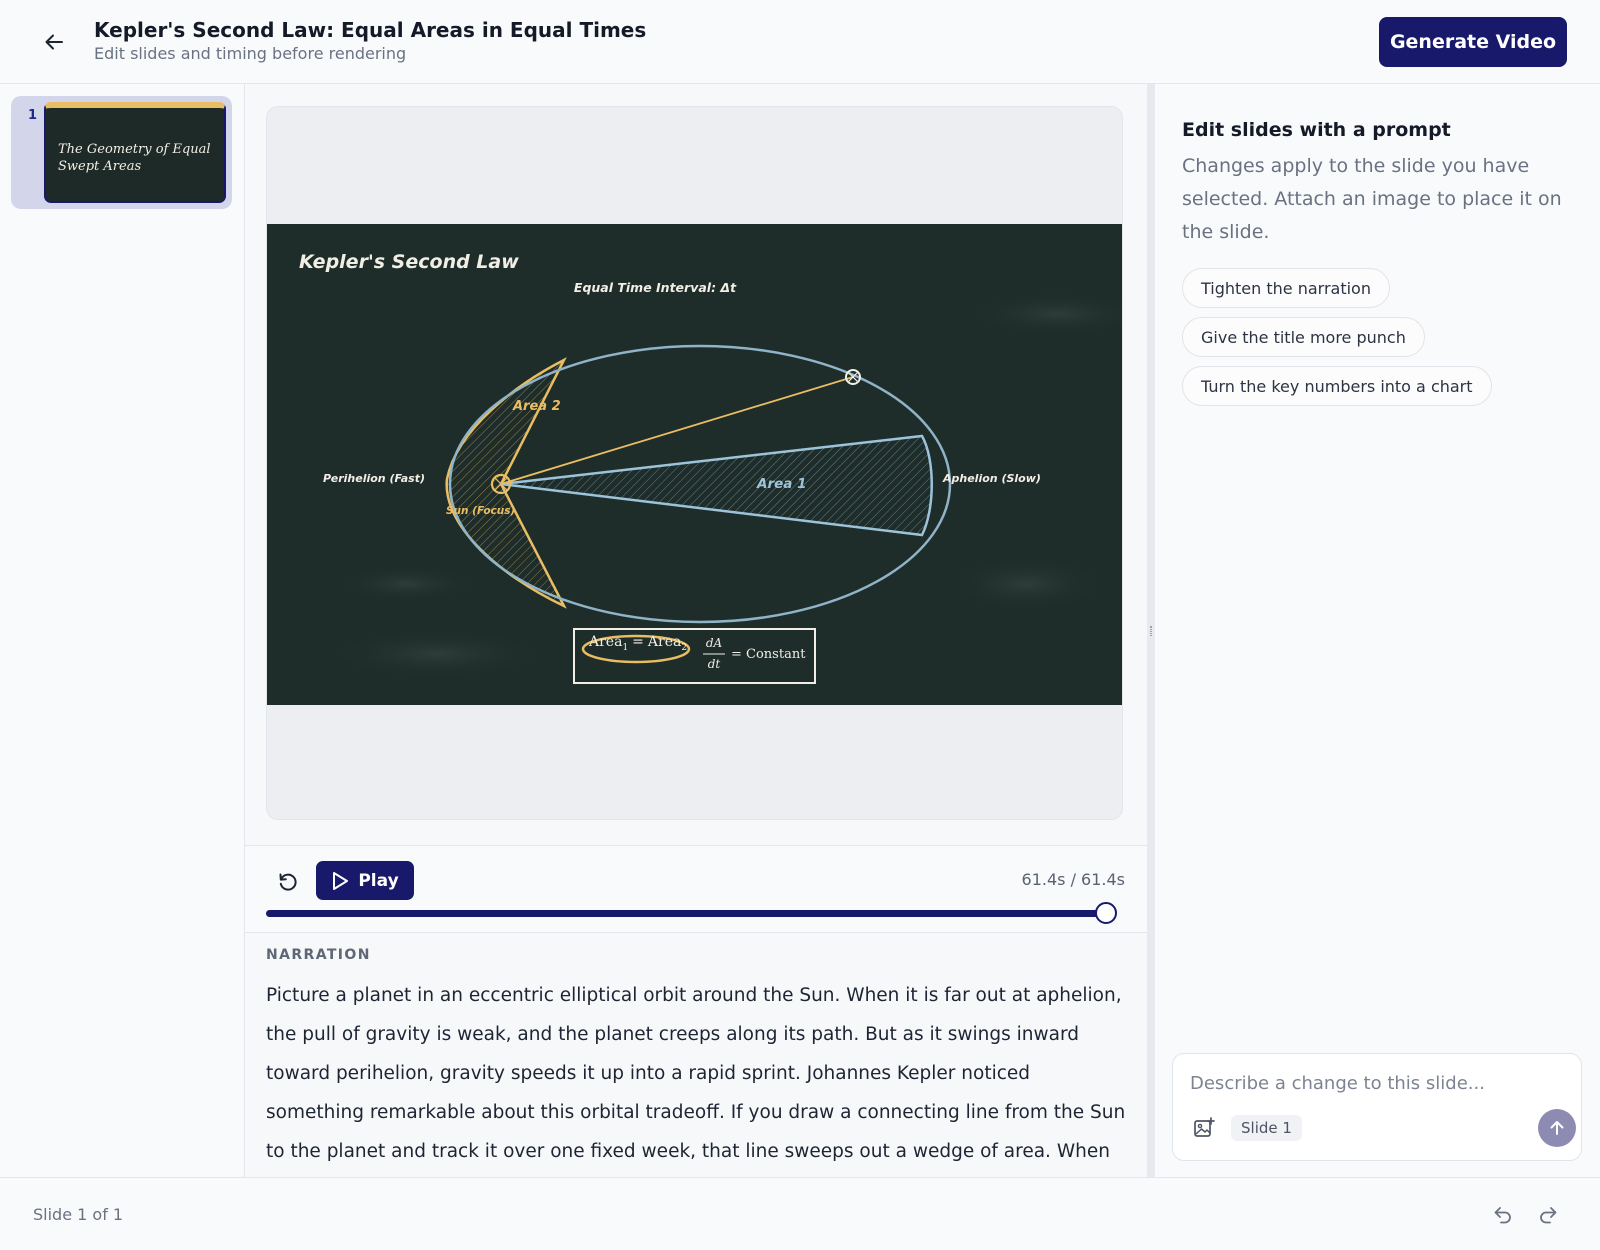 Image resolution: width=1600 pixels, height=1250 pixels. What do you see at coordinates (1073, 879) in the screenshot?
I see `time-readout: 61.4s / 61.4s` at bounding box center [1073, 879].